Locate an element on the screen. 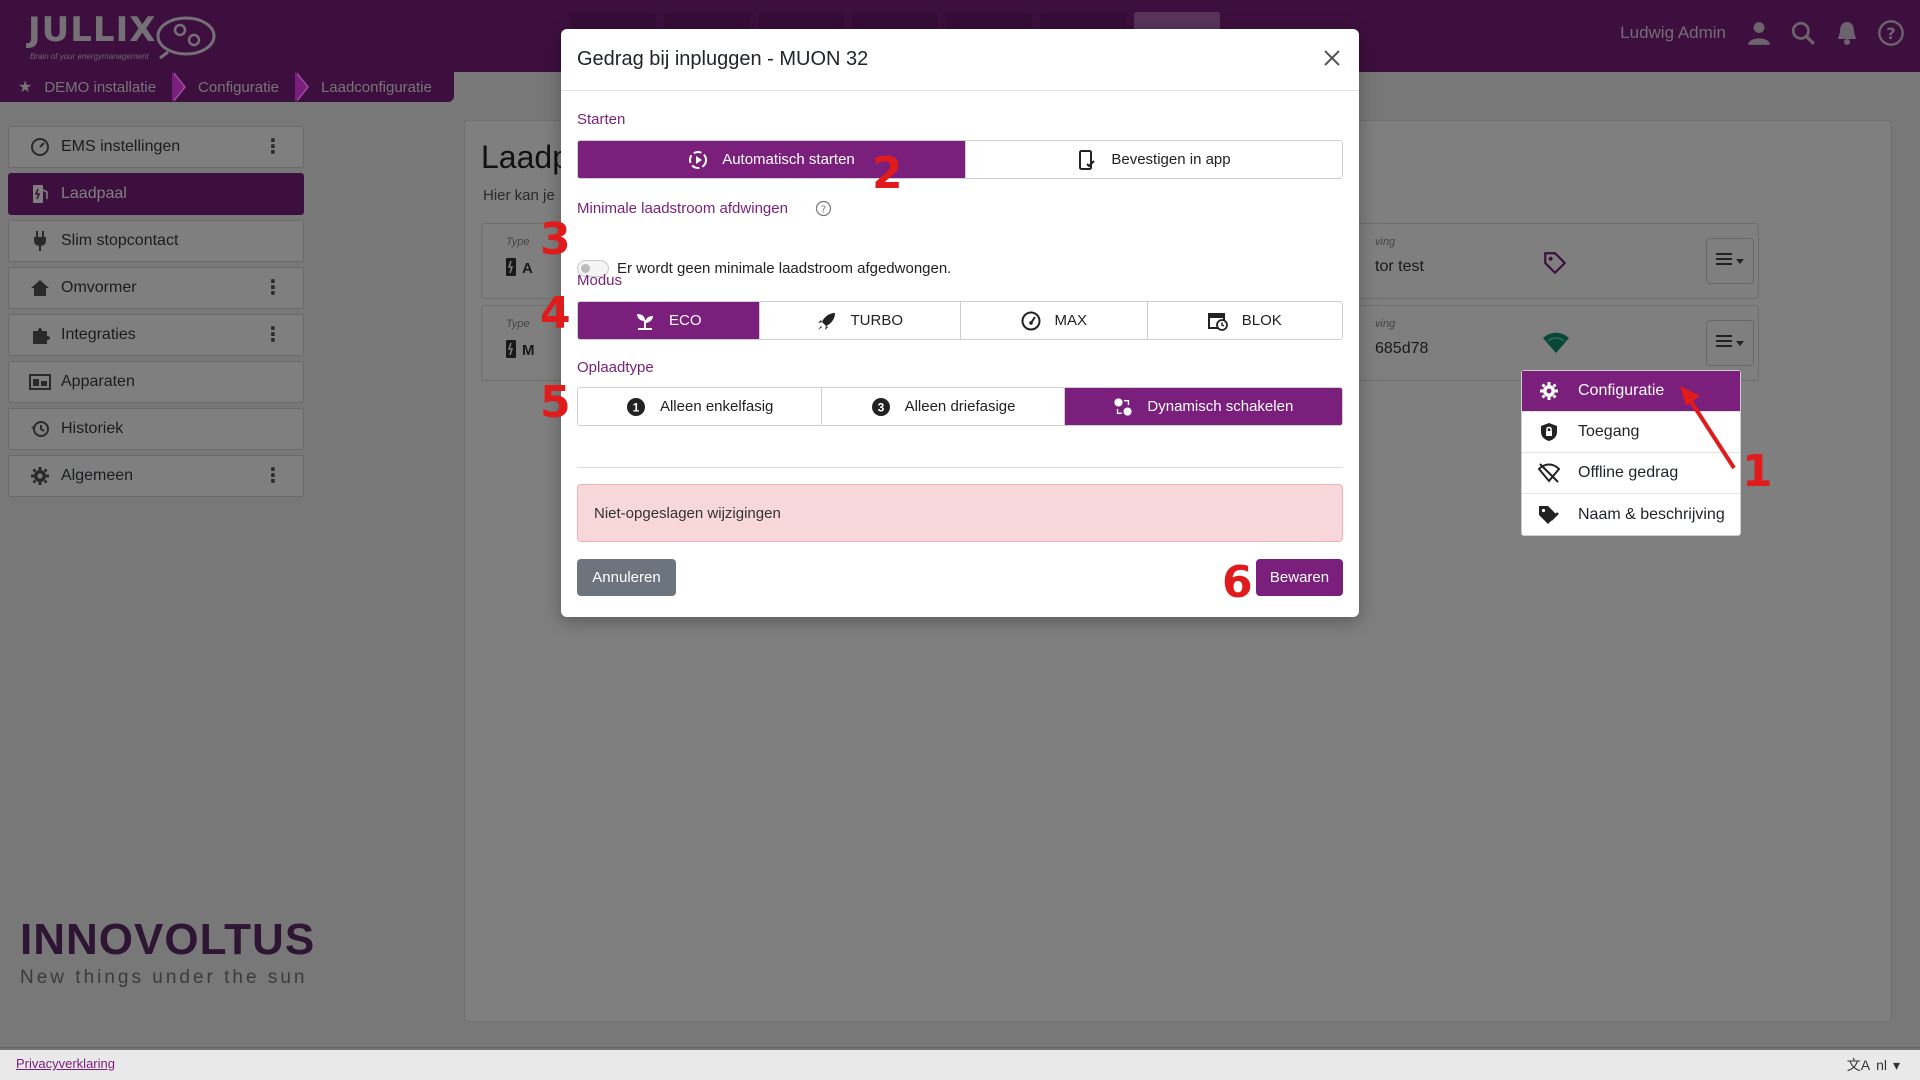 Image resolution: width=1920 pixels, height=1080 pixels. mode-toggle: ECO TURBO MAX BLOK is located at coordinates (960, 320).